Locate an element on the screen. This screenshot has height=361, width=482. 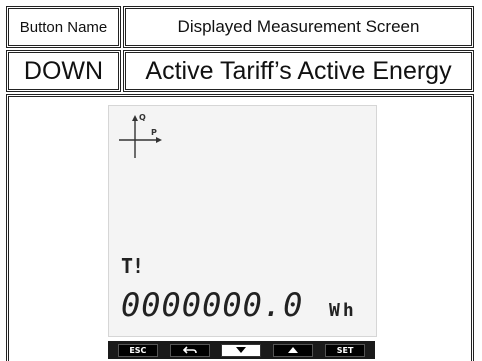
measurement-screen-cell: Active Tariff’s Active Energy is located at coordinates (298, 71).